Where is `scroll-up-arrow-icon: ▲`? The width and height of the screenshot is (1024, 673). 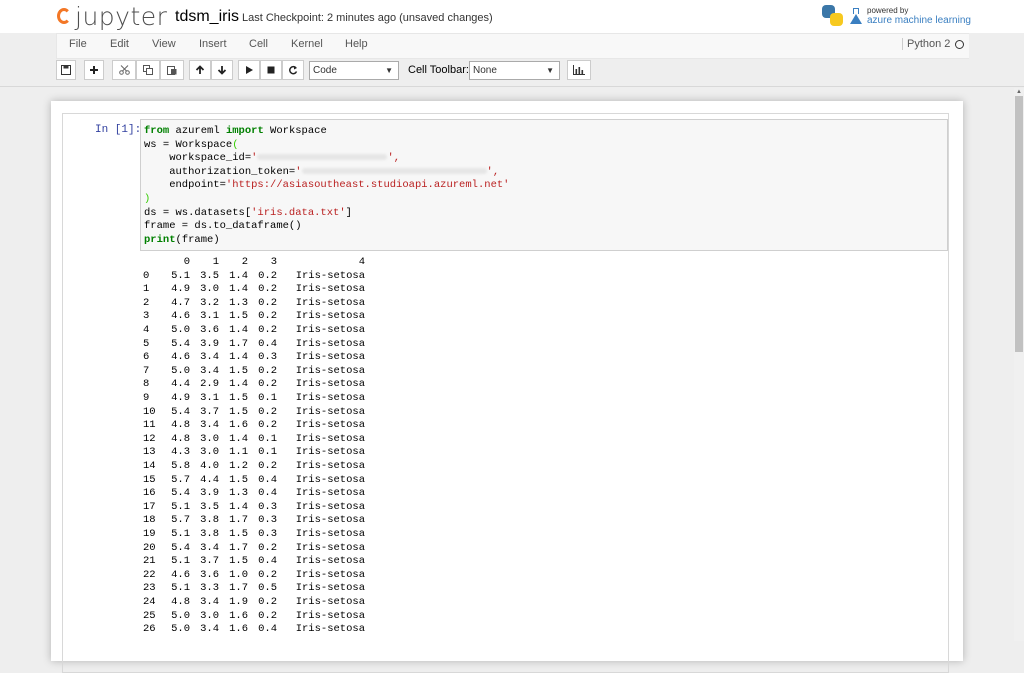
scroll-up-arrow-icon: ▲ is located at coordinates (1019, 92).